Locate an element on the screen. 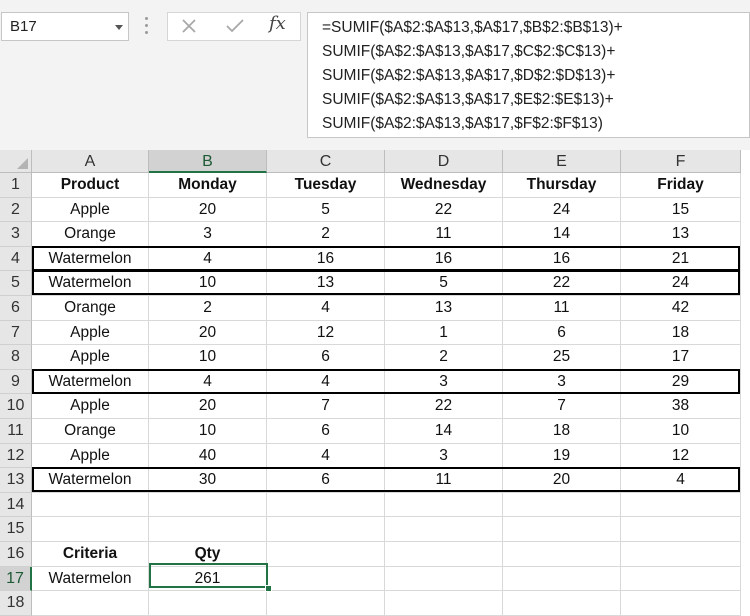 Image resolution: width=750 pixels, height=616 pixels. row-header-8: 8 is located at coordinates (16, 357).